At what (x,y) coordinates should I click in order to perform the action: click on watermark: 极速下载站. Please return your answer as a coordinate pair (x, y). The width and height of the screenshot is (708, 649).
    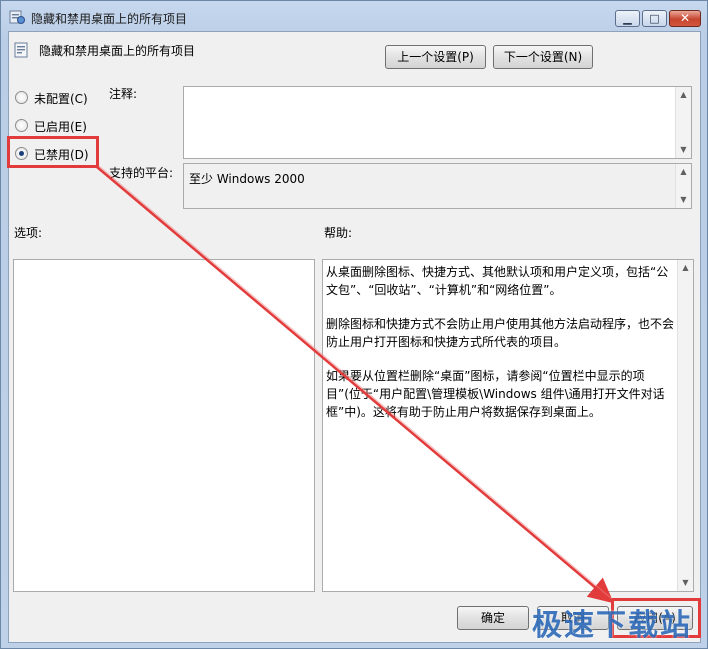
    Looking at the image, I should click on (612, 625).